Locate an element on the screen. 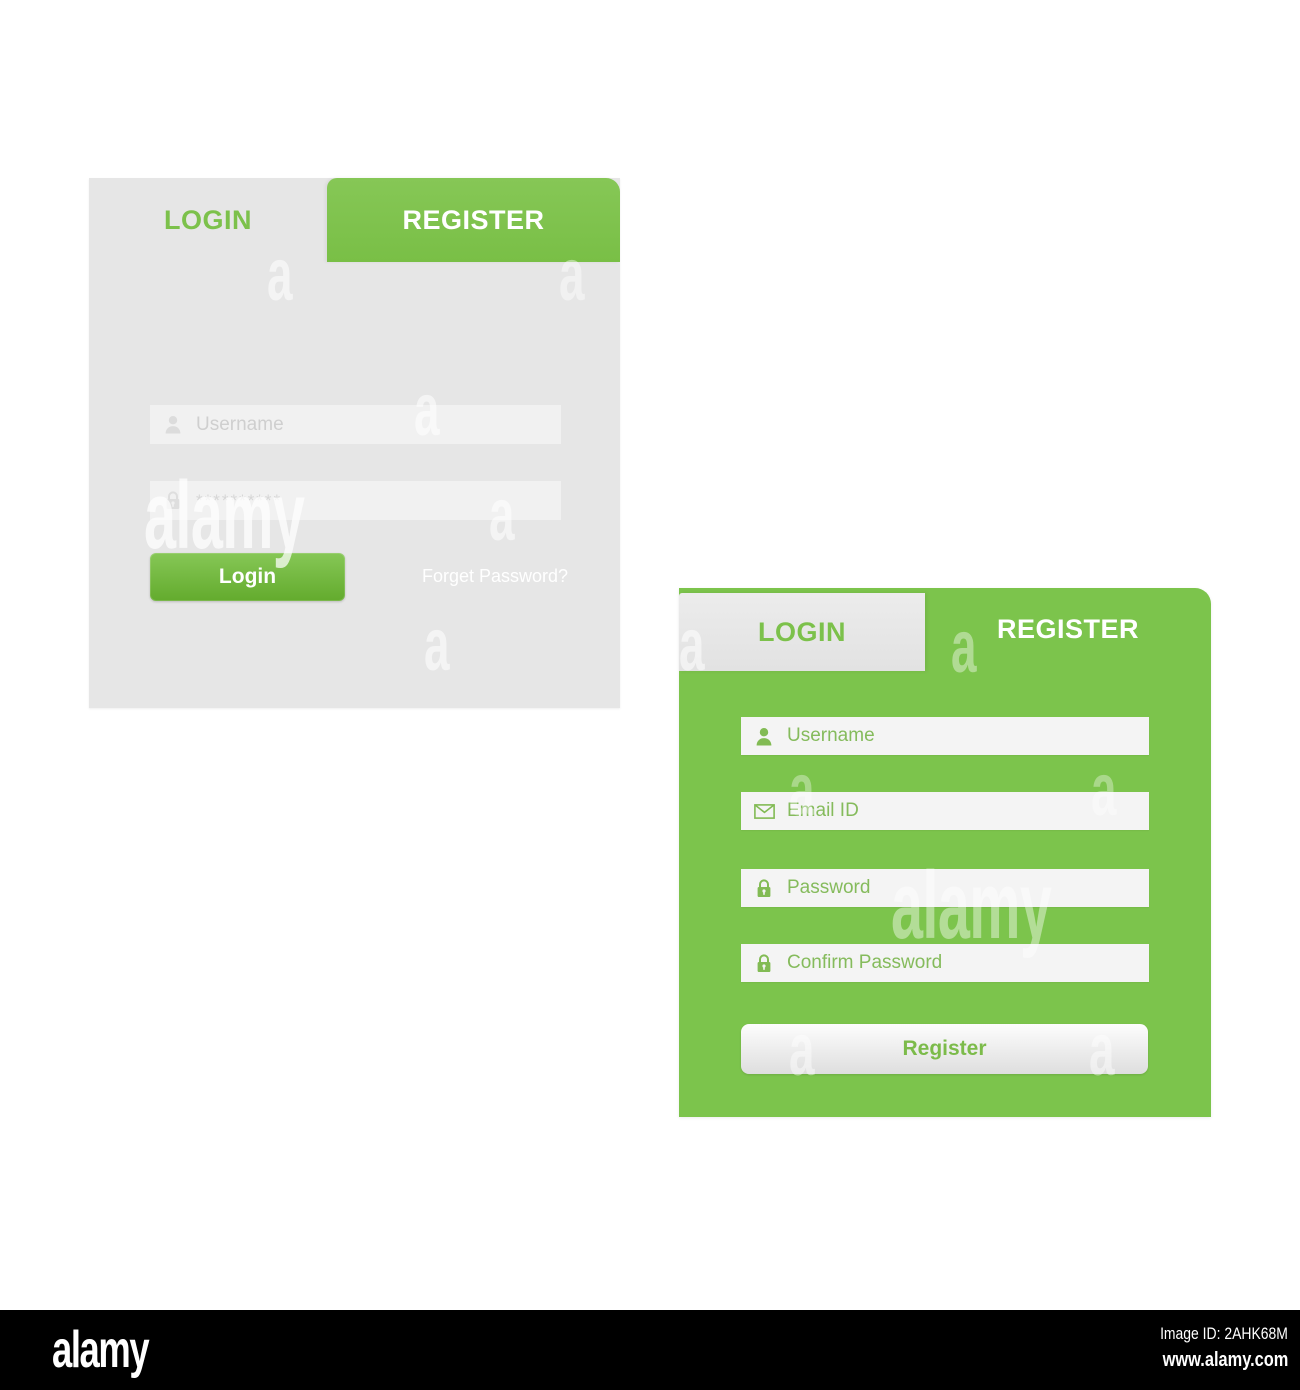 The height and width of the screenshot is (1390, 1300). alamy-logo: alamy is located at coordinates (101, 1350).